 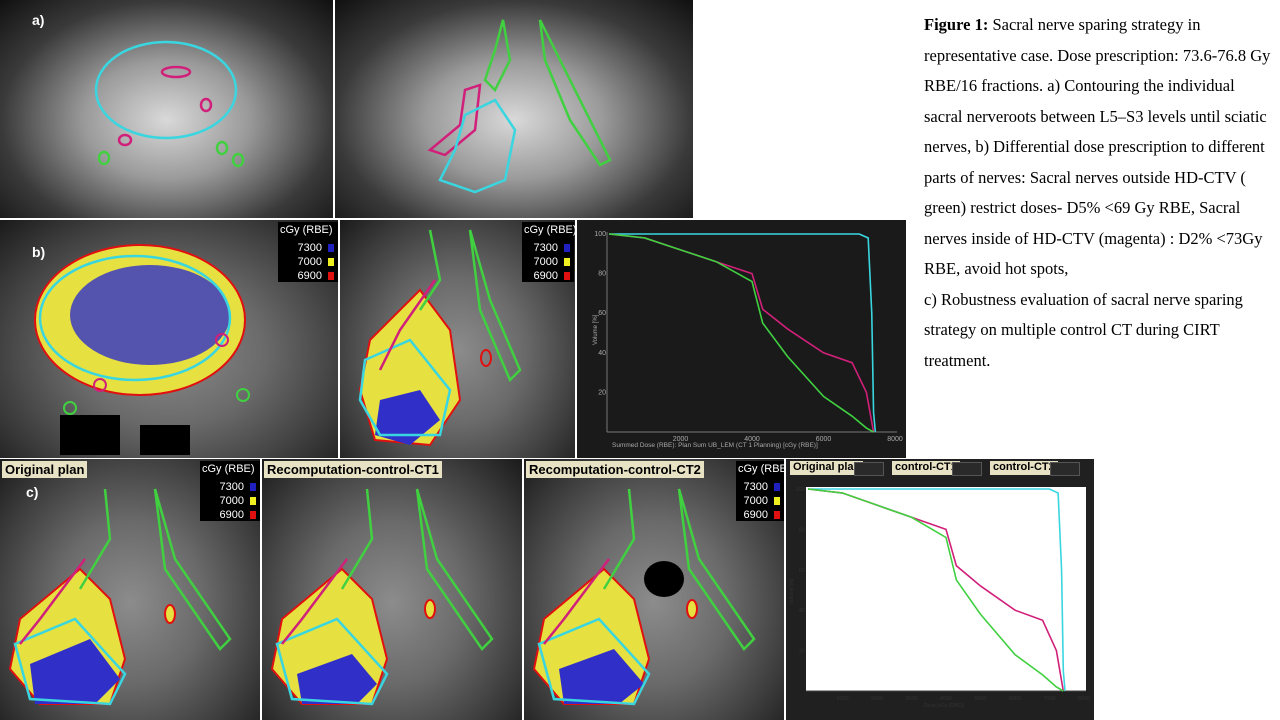 What do you see at coordinates (802, 652) in the screenshot?
I see `dvh-bottom-ytick-label: 20` at bounding box center [802, 652].